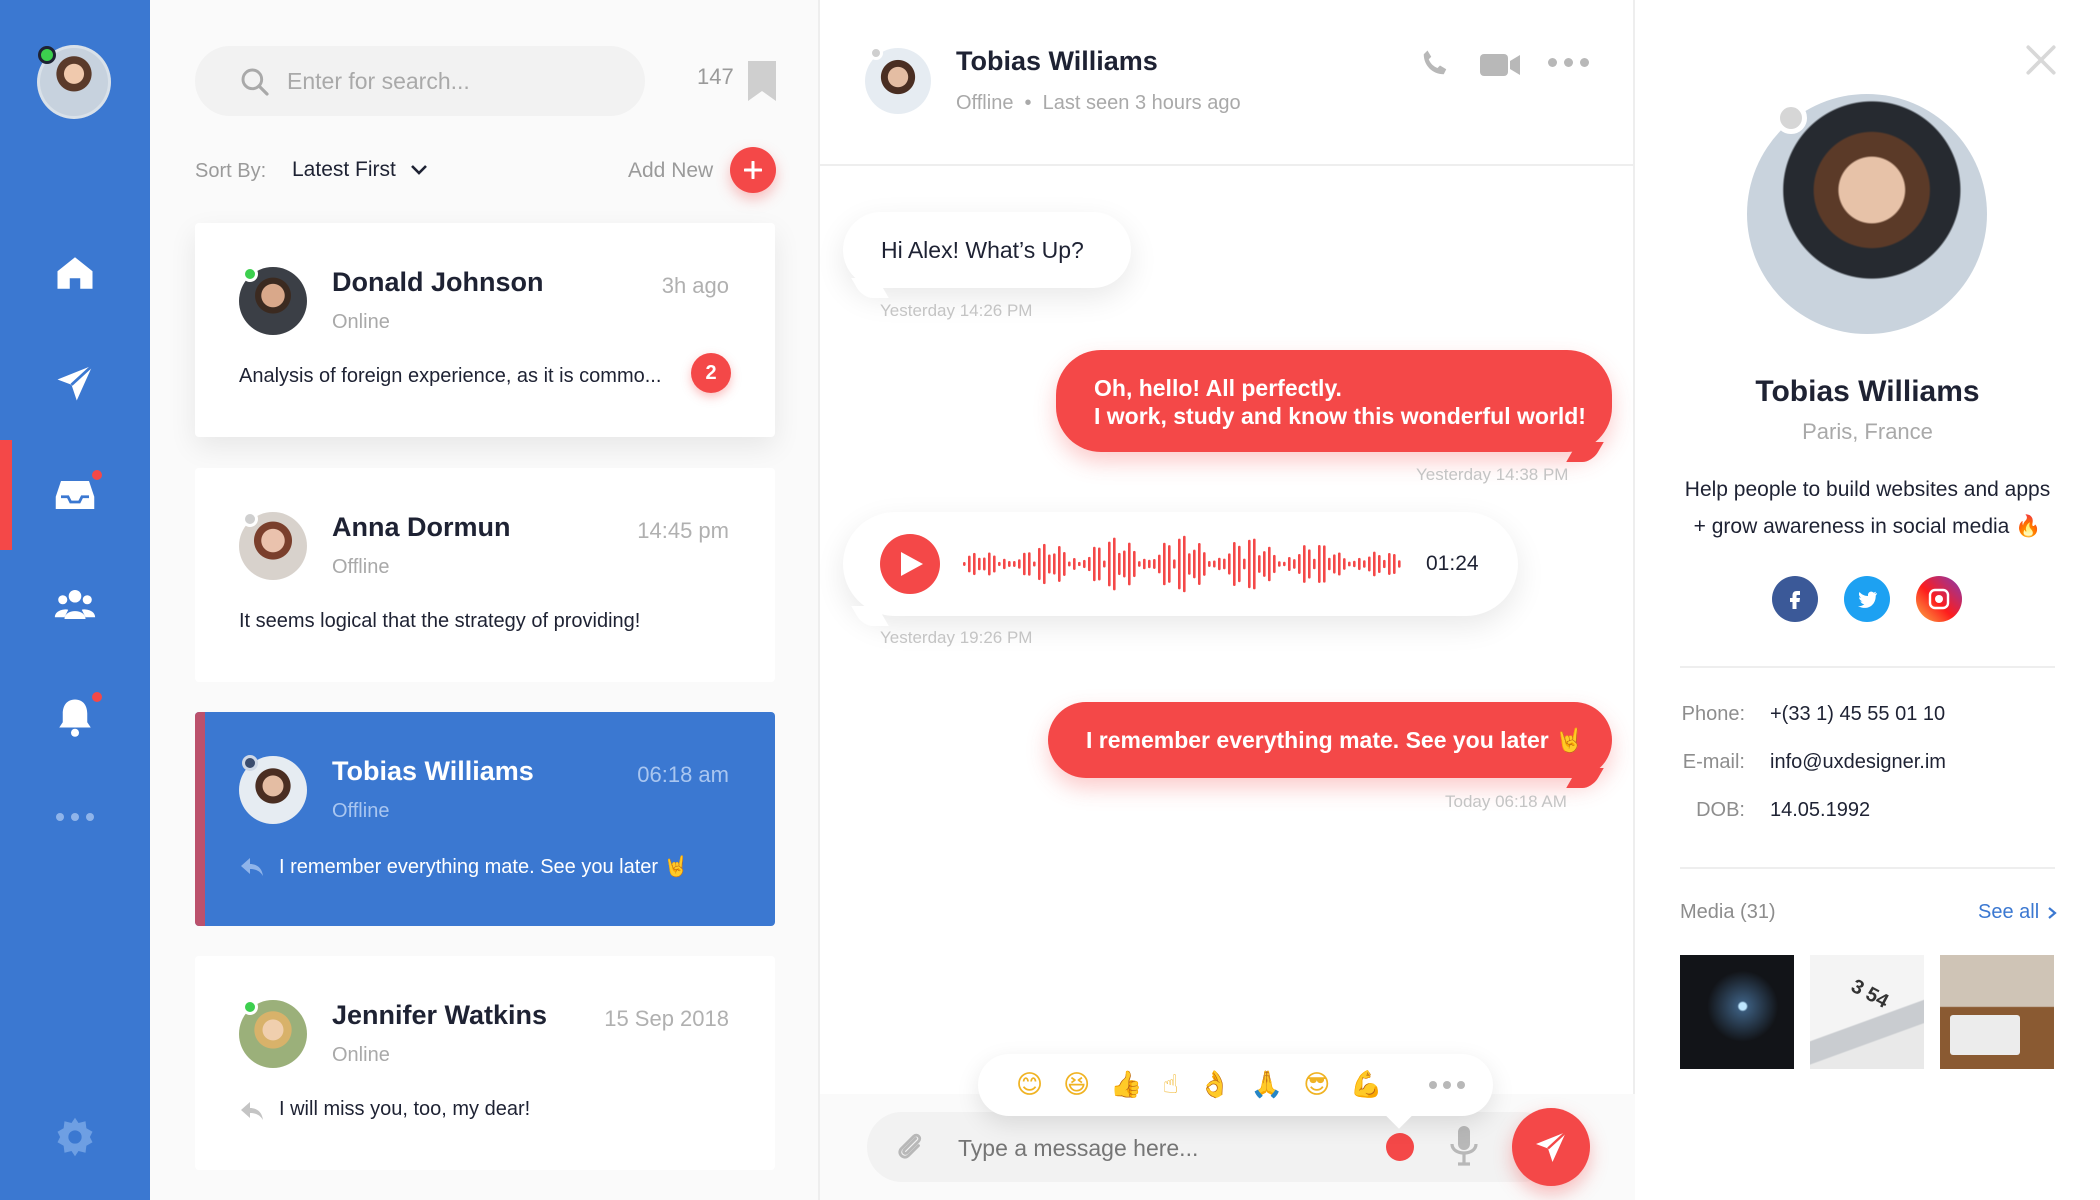 Image resolution: width=2100 pixels, height=1200 pixels. What do you see at coordinates (74, 82) in the screenshot?
I see `user-avatar` at bounding box center [74, 82].